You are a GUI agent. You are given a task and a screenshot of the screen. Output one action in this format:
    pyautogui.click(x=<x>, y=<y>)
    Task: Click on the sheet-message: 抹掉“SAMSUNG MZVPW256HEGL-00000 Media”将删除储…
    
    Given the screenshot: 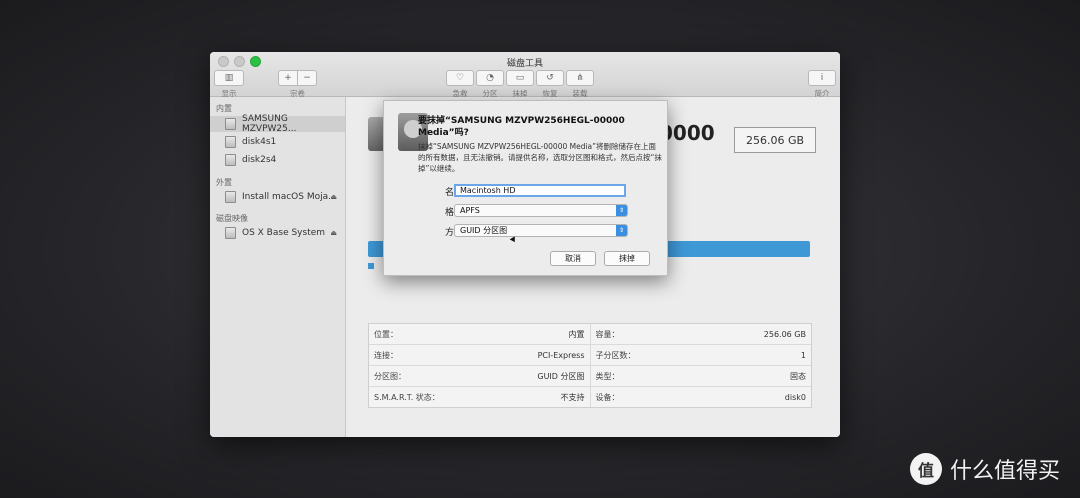 What is the action you would take?
    pyautogui.click(x=540, y=157)
    